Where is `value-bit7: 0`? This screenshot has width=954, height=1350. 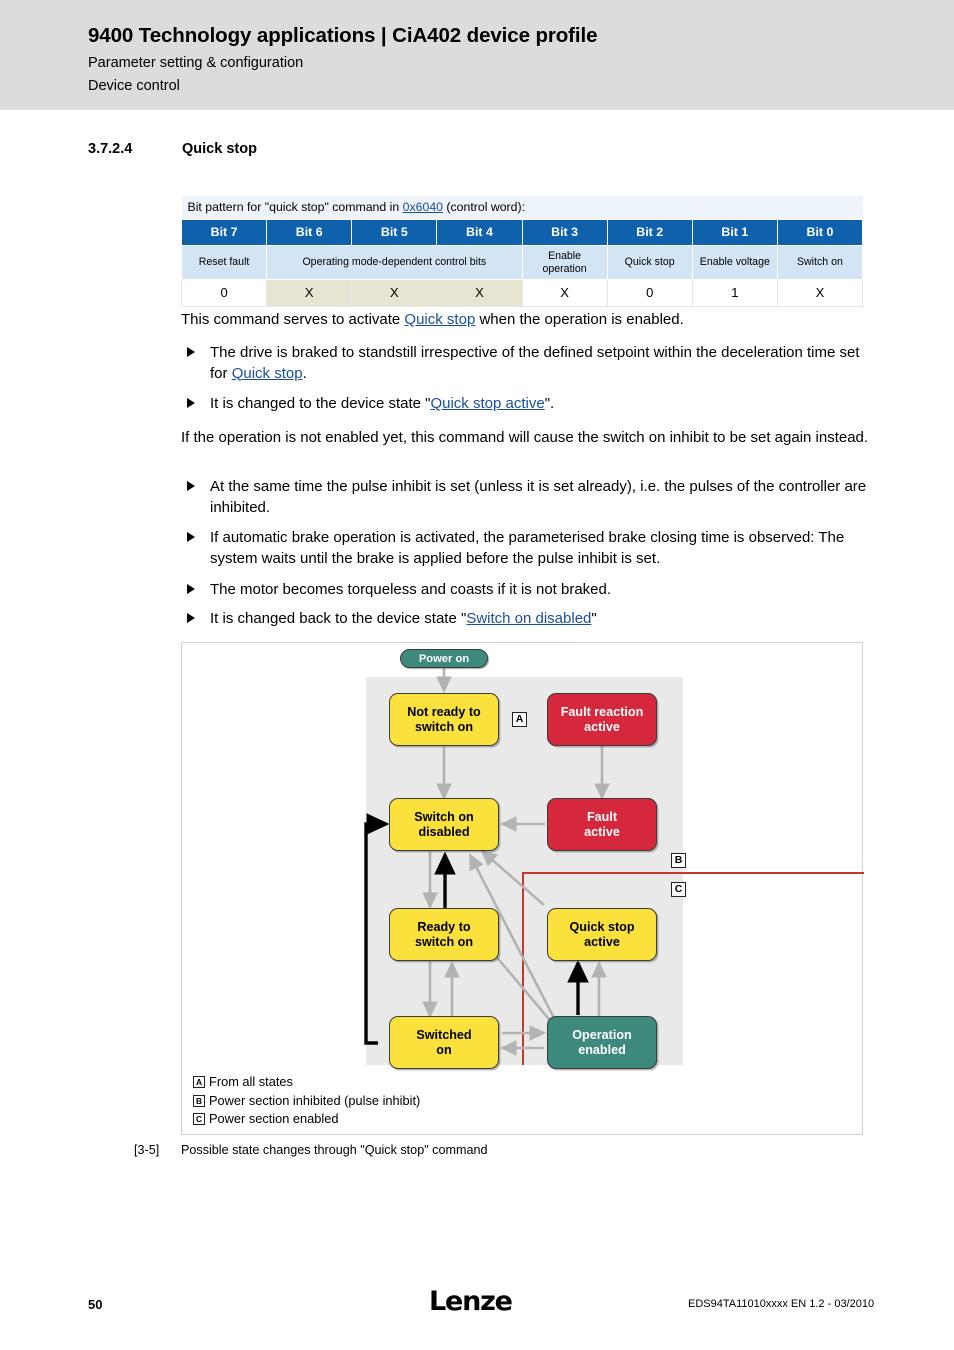
value-bit7: 0 is located at coordinates (224, 293).